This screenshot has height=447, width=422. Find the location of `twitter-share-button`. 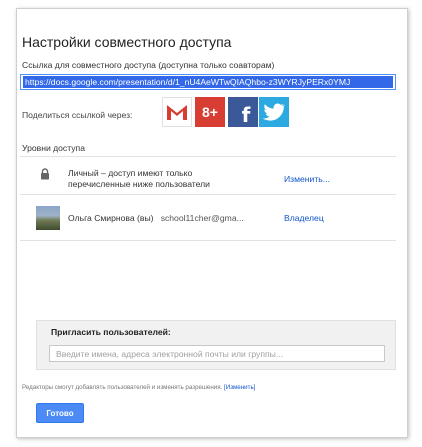

twitter-share-button is located at coordinates (274, 112).